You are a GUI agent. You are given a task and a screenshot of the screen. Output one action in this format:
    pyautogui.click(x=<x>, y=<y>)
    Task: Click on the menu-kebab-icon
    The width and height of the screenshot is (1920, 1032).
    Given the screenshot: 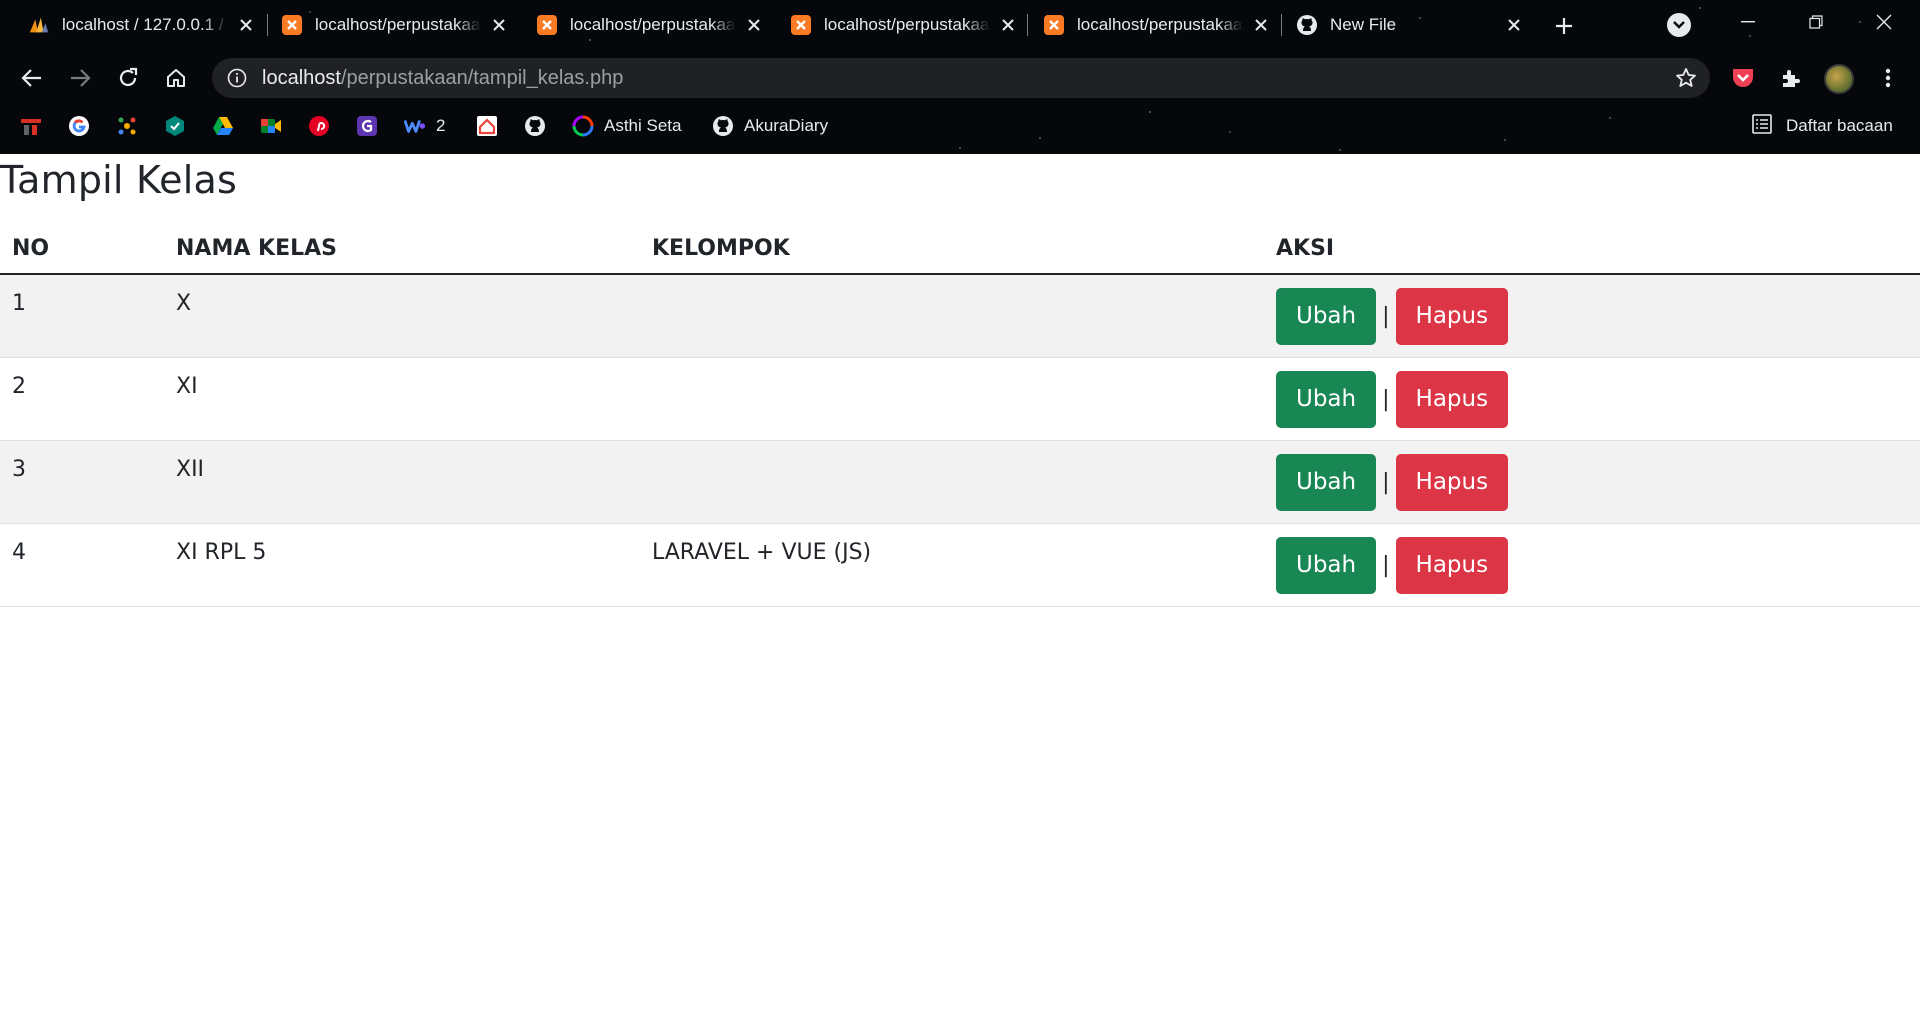 What is the action you would take?
    pyautogui.click(x=1888, y=78)
    